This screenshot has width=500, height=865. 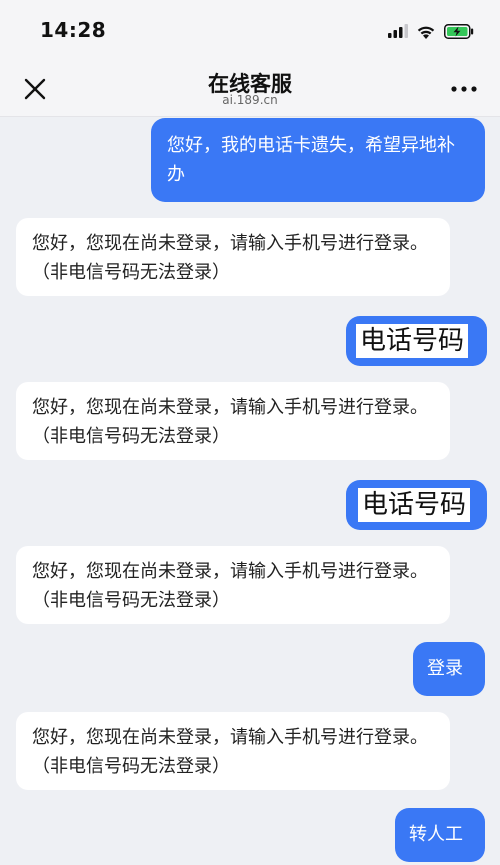 I want to click on status-time: 14:28, so click(x=73, y=30).